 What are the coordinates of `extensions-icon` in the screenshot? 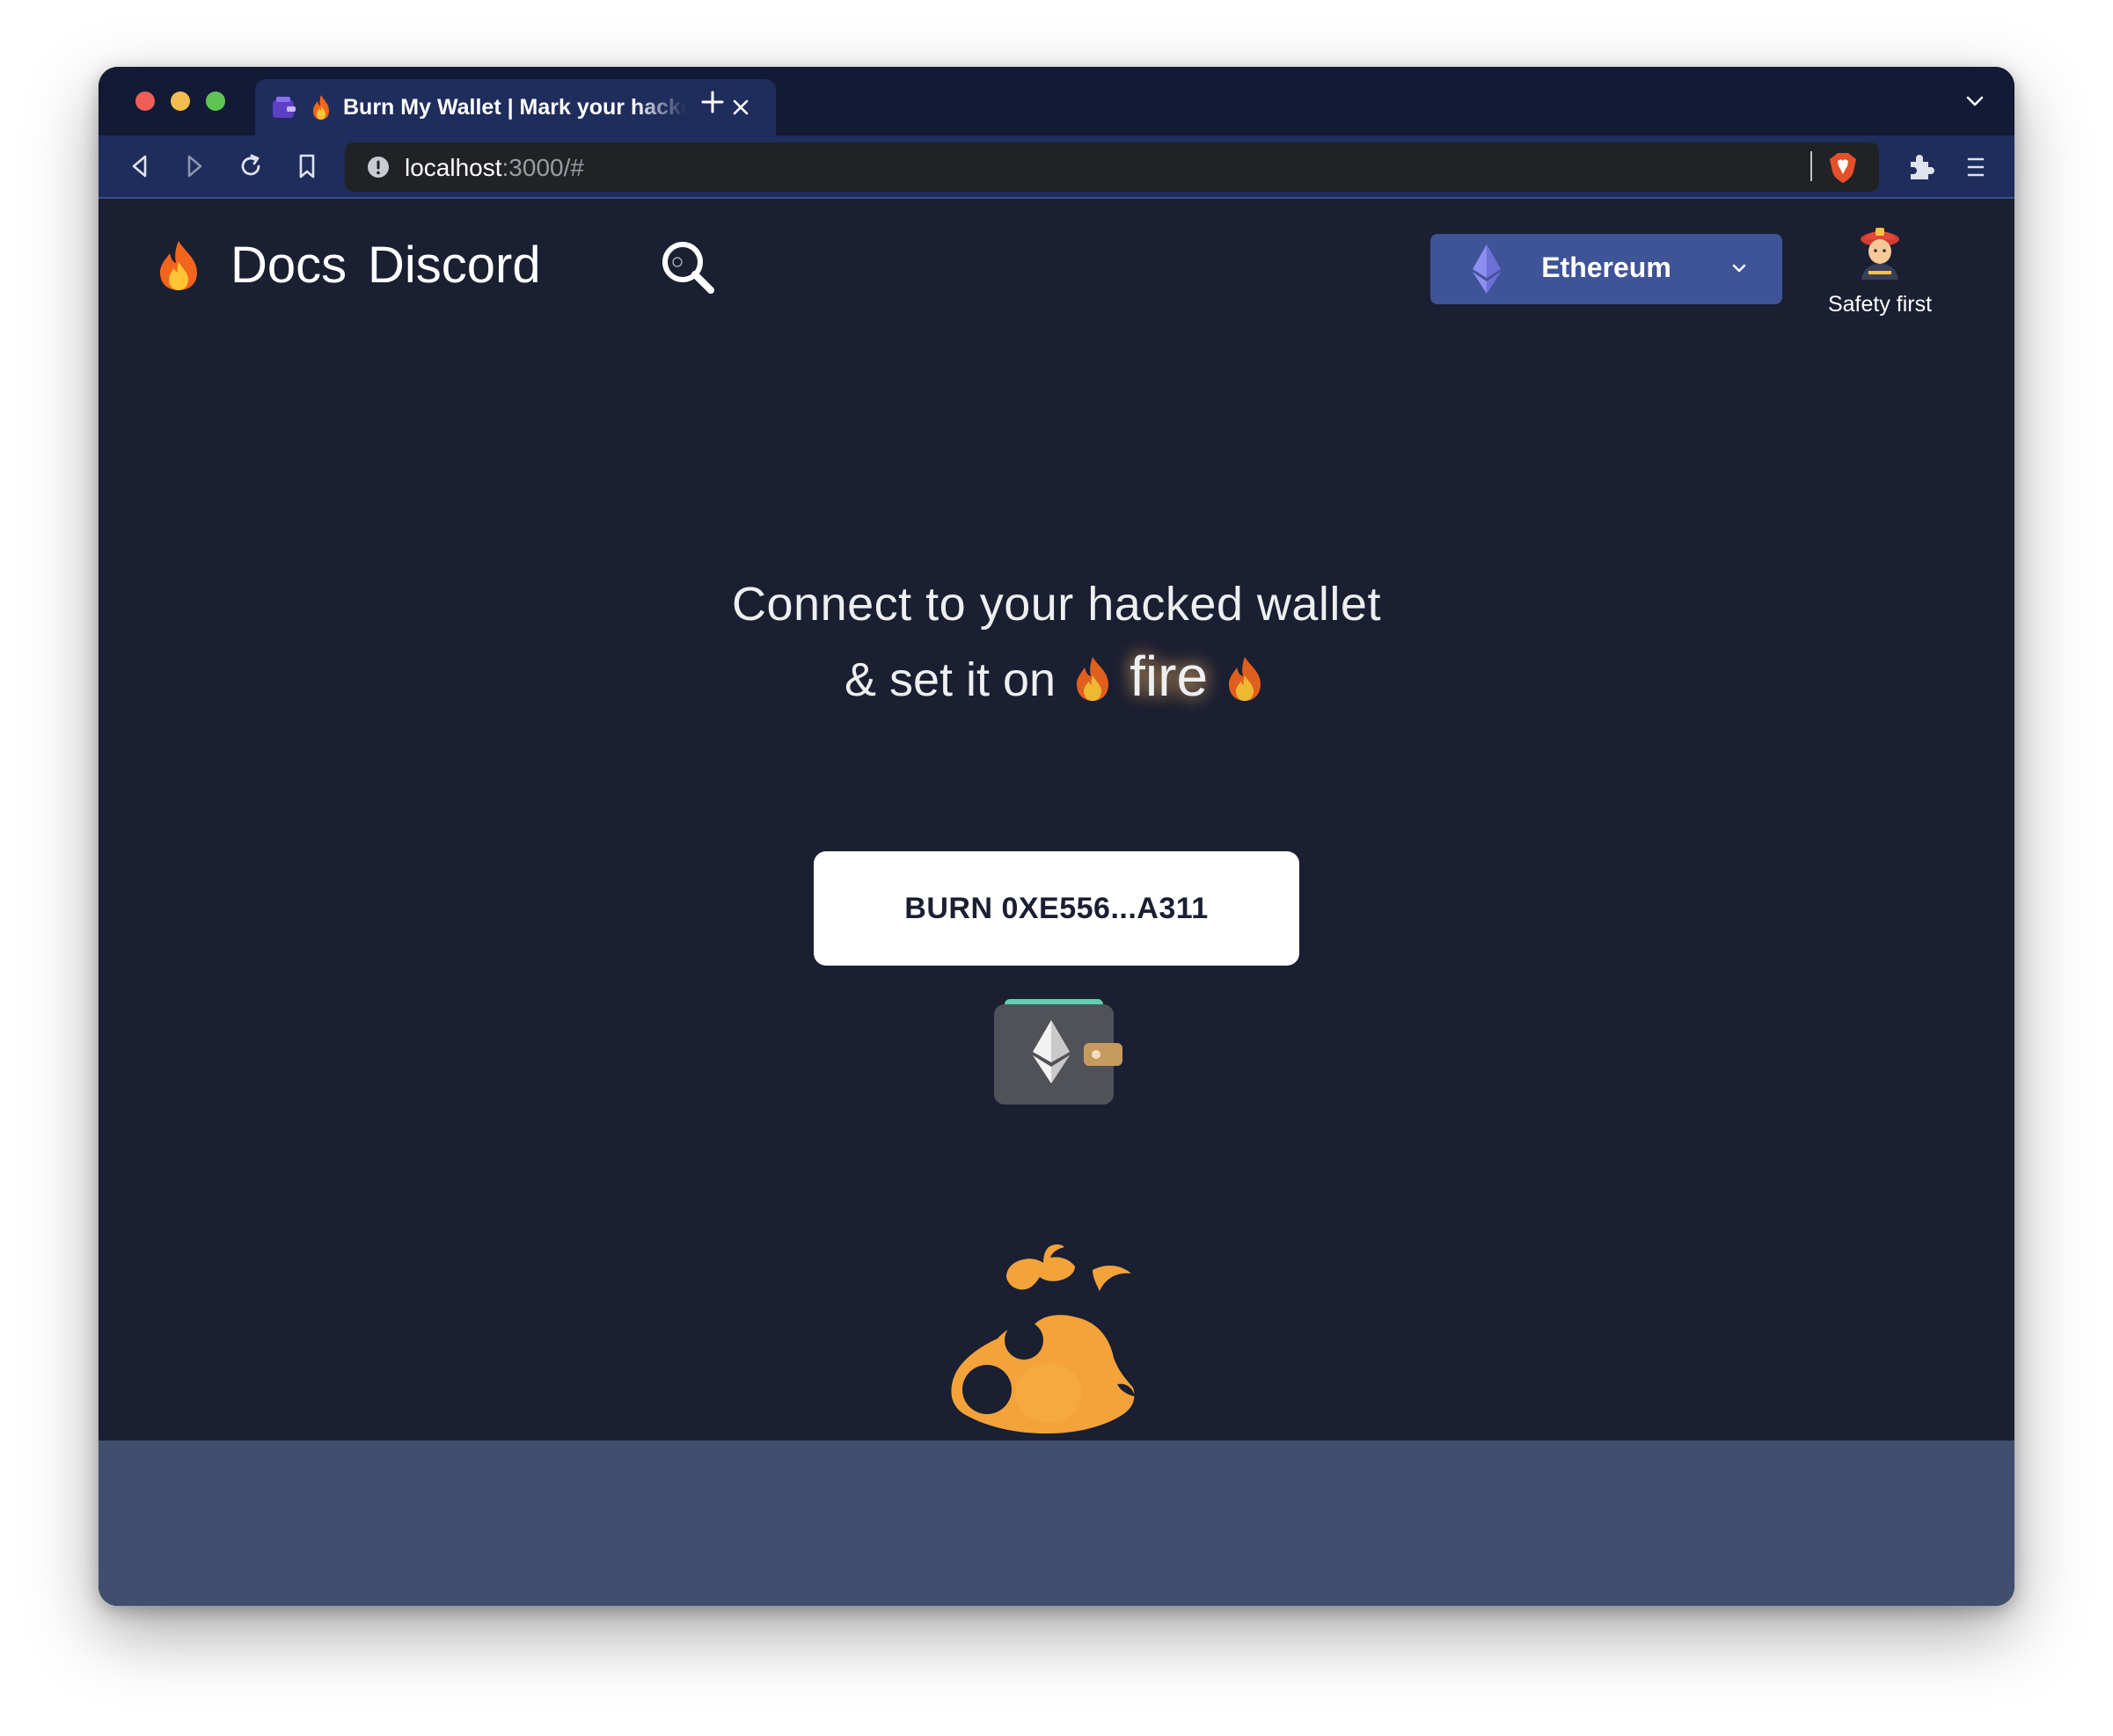 It's located at (1919, 167).